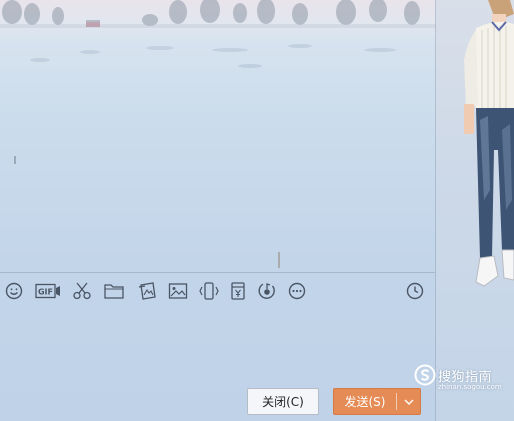 Image resolution: width=514 pixels, height=421 pixels. I want to click on panel-divider, so click(435, 210).